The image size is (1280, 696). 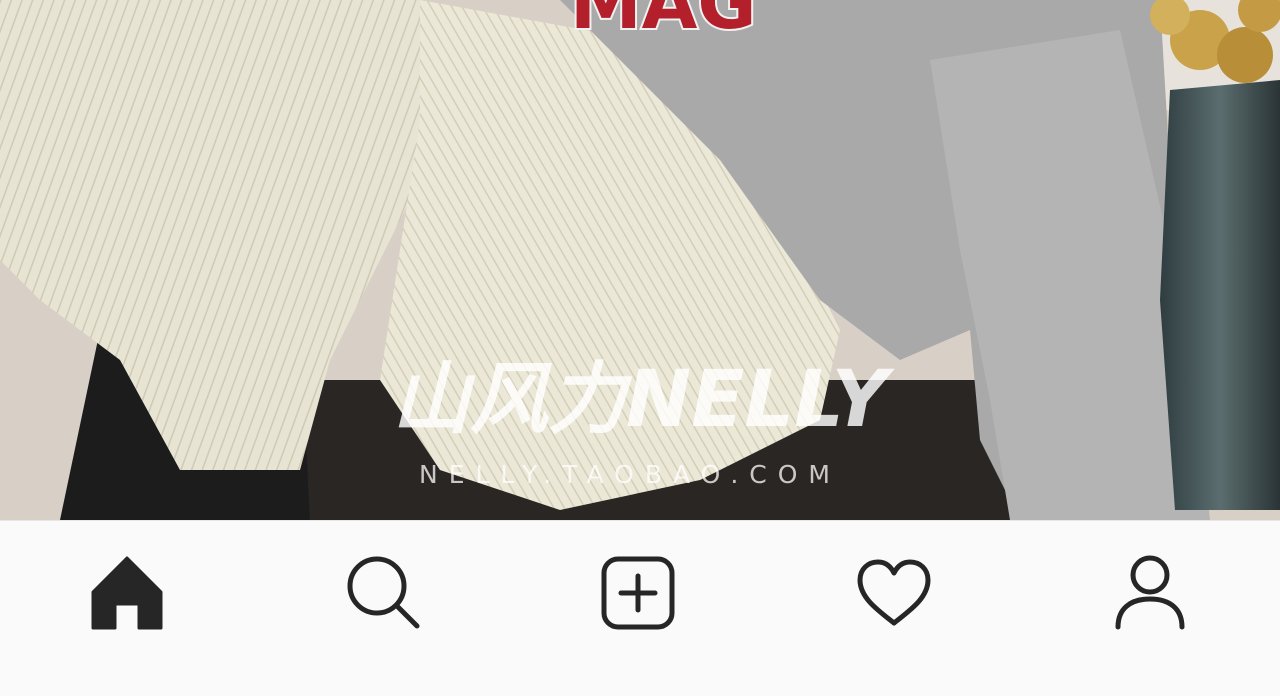 I want to click on nav-profile-button, so click(x=1150, y=593).